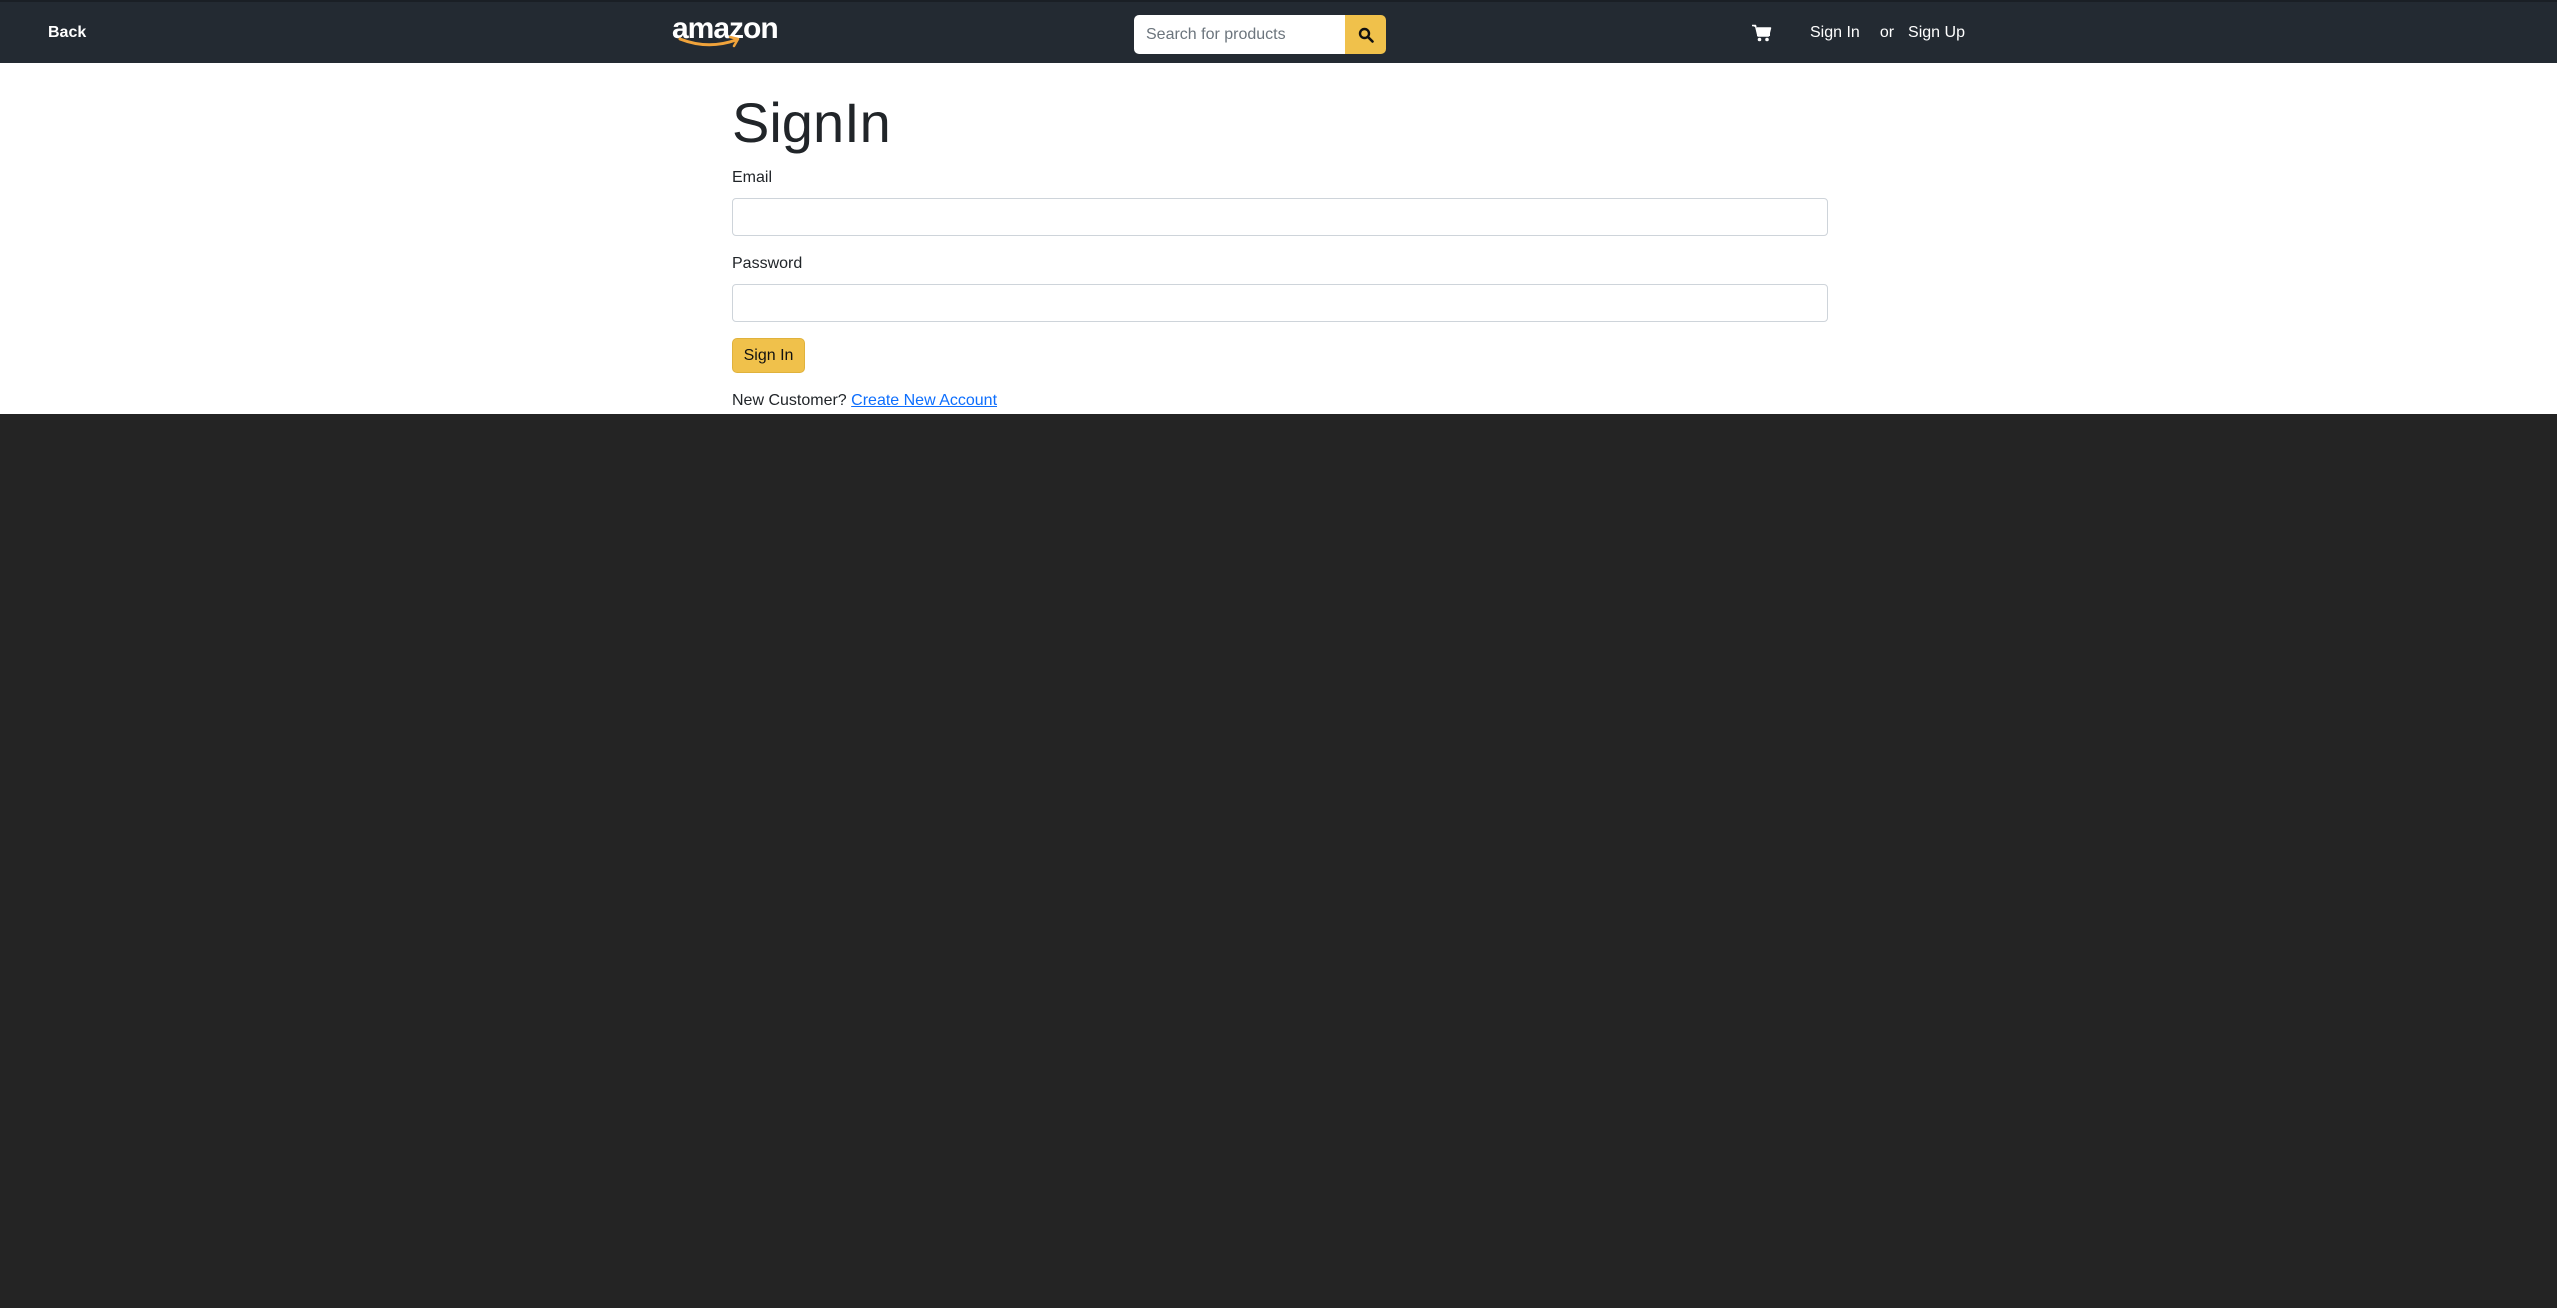 The height and width of the screenshot is (1308, 2557). I want to click on new-customer-text: New Customer?, so click(789, 400).